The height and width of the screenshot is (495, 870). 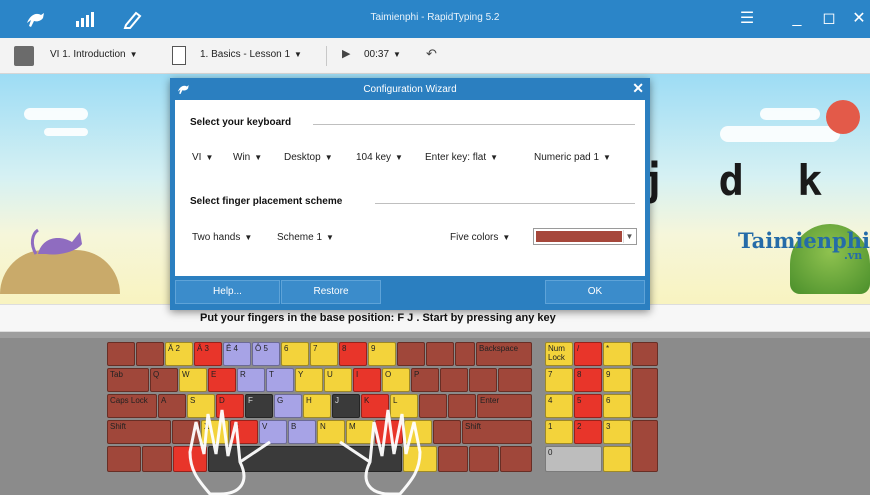 What do you see at coordinates (179, 55) in the screenshot?
I see `lesson-page-icon` at bounding box center [179, 55].